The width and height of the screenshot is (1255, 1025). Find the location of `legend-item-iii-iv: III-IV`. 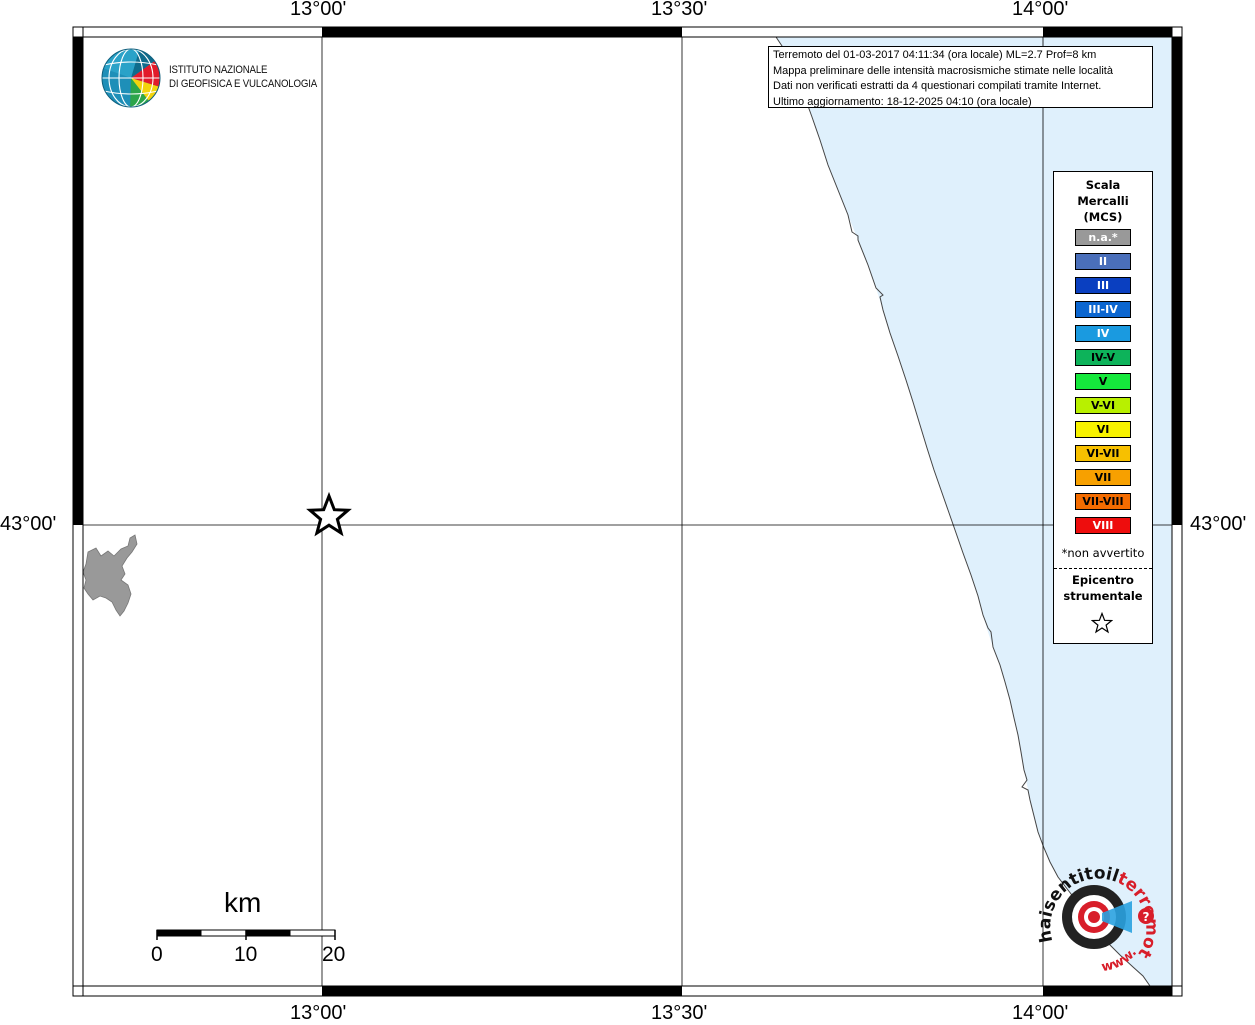

legend-item-iii-iv: III-IV is located at coordinates (1103, 309).